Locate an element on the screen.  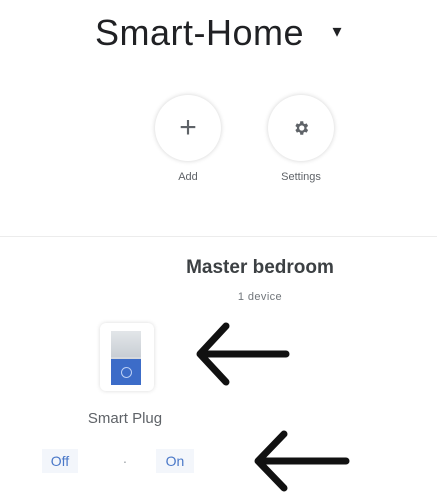
add-button: + Add is located at coordinates (188, 139).